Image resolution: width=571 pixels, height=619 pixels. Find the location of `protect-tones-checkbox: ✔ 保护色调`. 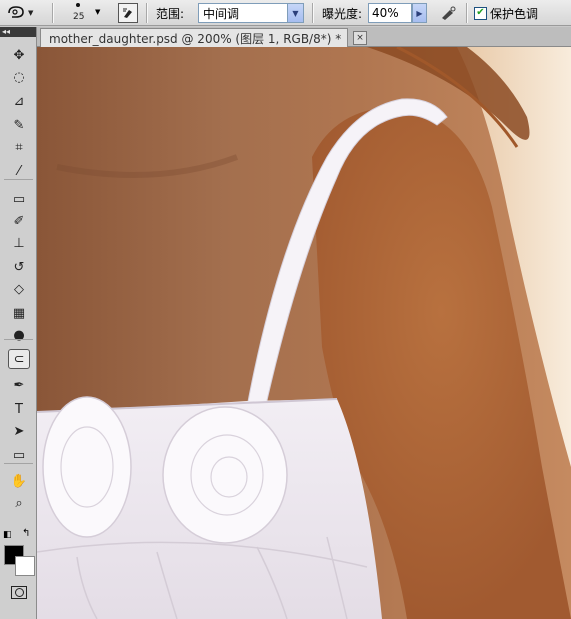

protect-tones-checkbox: ✔ 保护色调 is located at coordinates (506, 13).